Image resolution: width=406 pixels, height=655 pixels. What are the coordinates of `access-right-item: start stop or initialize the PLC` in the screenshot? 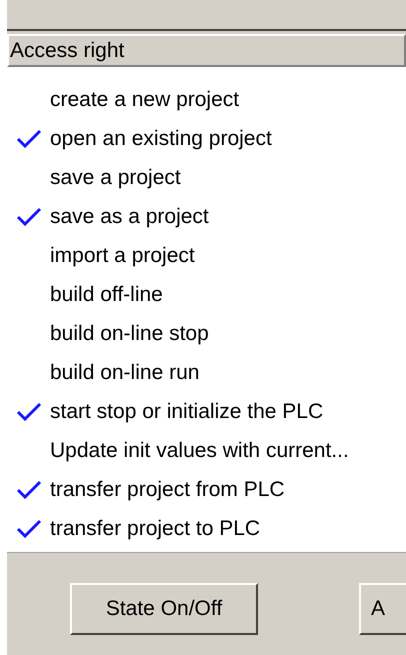 It's located at (187, 412).